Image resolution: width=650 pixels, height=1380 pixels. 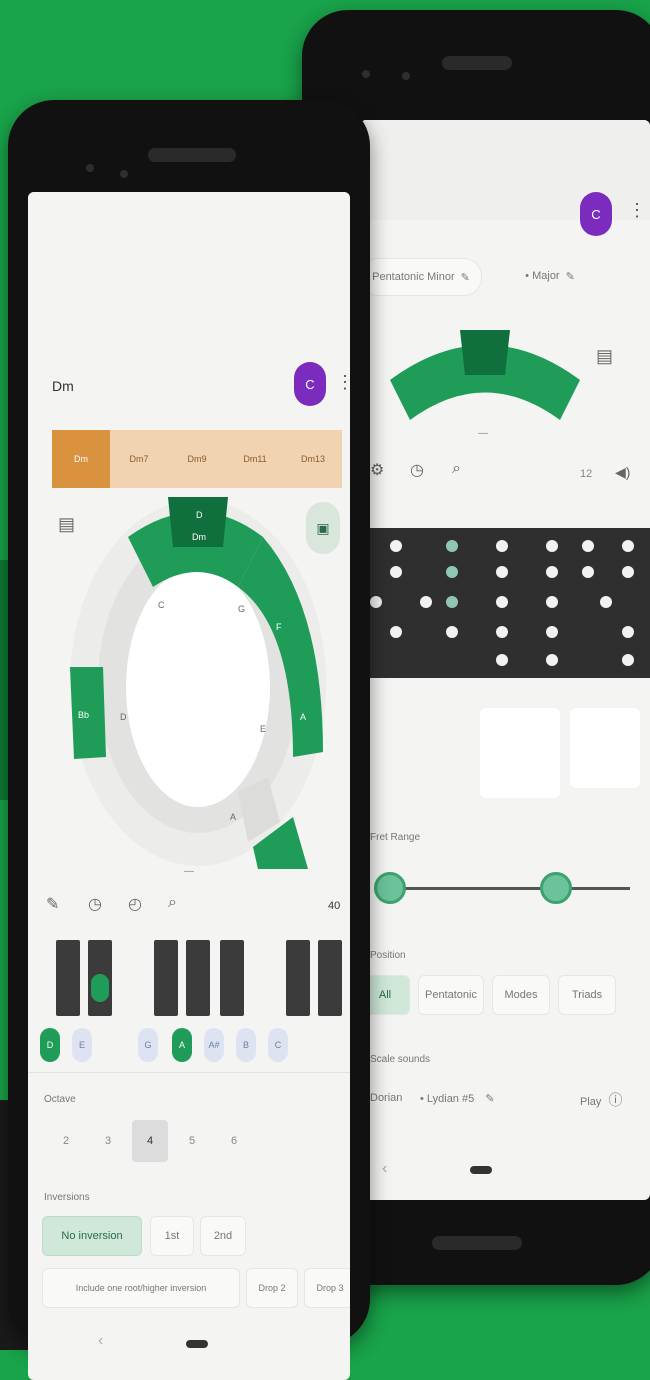 What do you see at coordinates (278, 1045) in the screenshot?
I see `note-chip: C` at bounding box center [278, 1045].